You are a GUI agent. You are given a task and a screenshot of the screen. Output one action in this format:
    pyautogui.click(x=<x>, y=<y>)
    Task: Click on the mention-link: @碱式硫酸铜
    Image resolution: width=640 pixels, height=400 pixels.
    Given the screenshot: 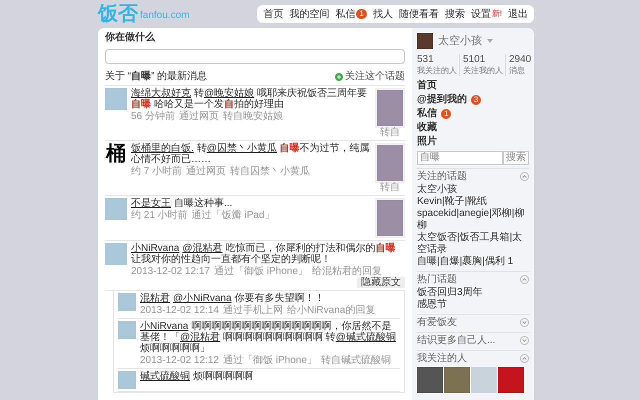 What is the action you would take?
    pyautogui.click(x=366, y=337)
    